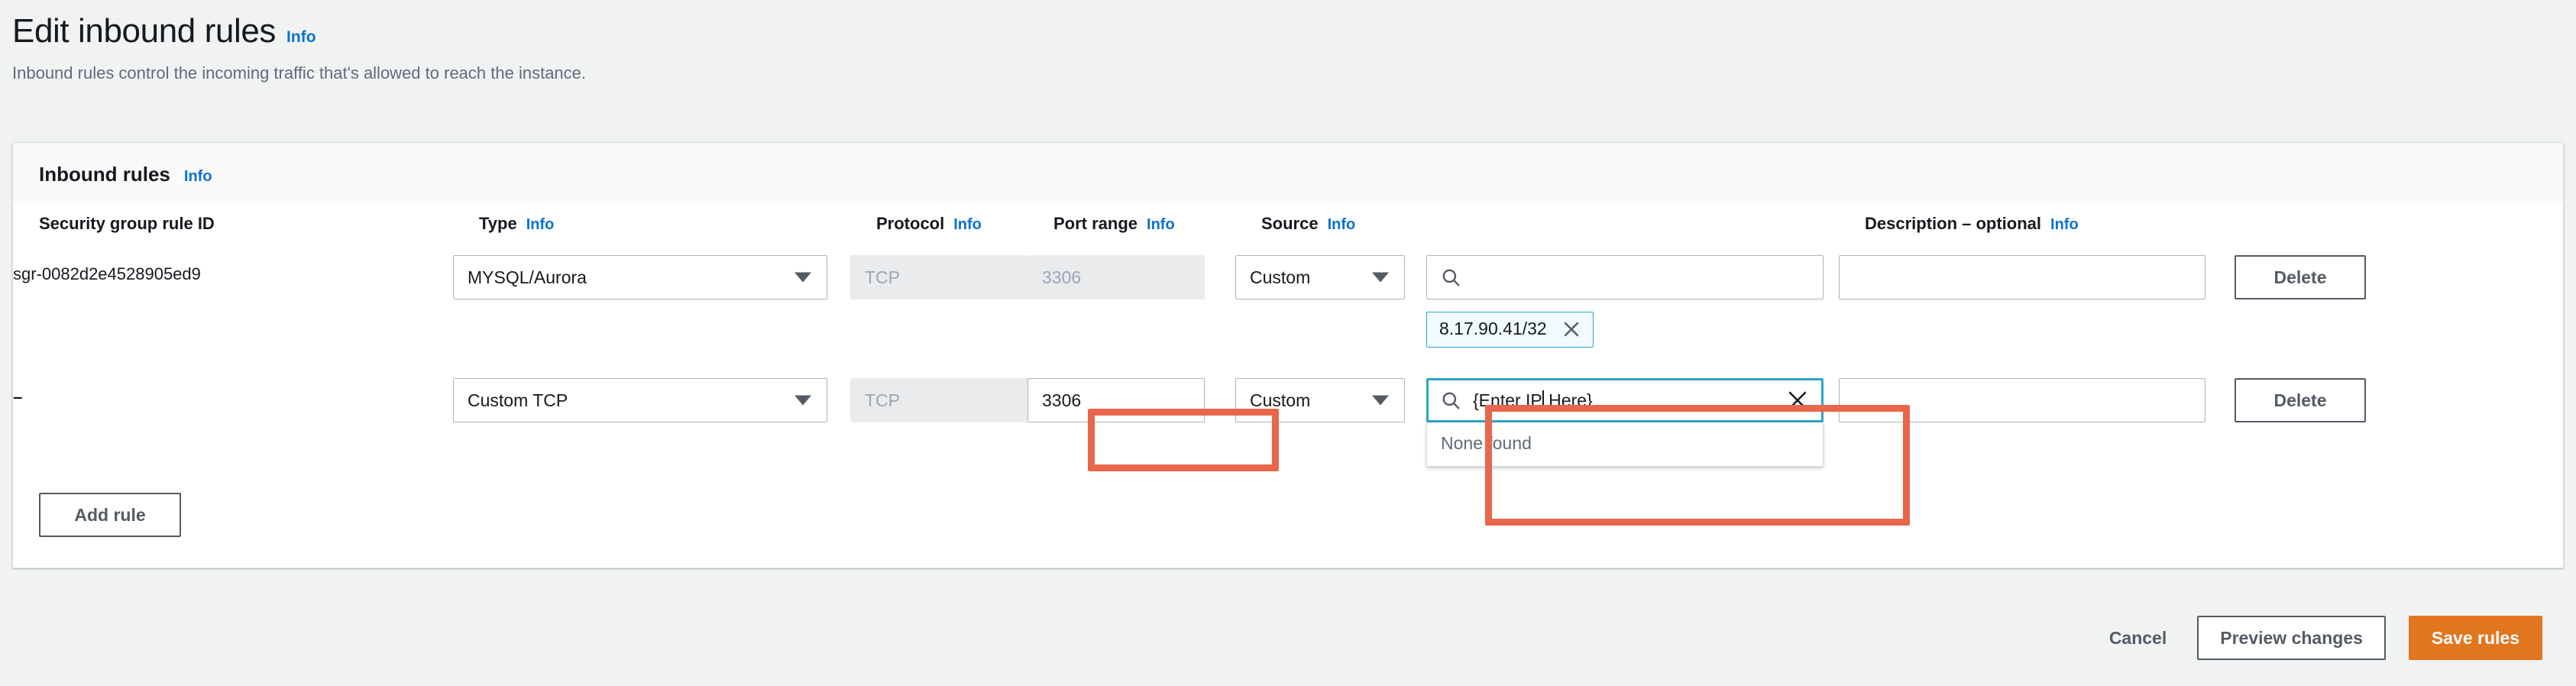  I want to click on cancel-button: Cancel, so click(2138, 638).